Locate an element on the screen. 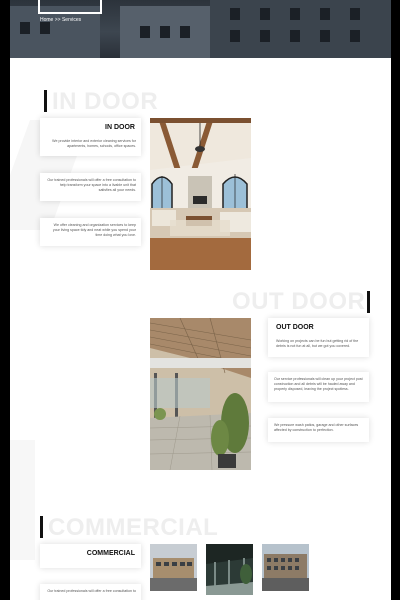 The image size is (400, 600). outdoor-card-heading: OUT DOOR is located at coordinates (295, 327).